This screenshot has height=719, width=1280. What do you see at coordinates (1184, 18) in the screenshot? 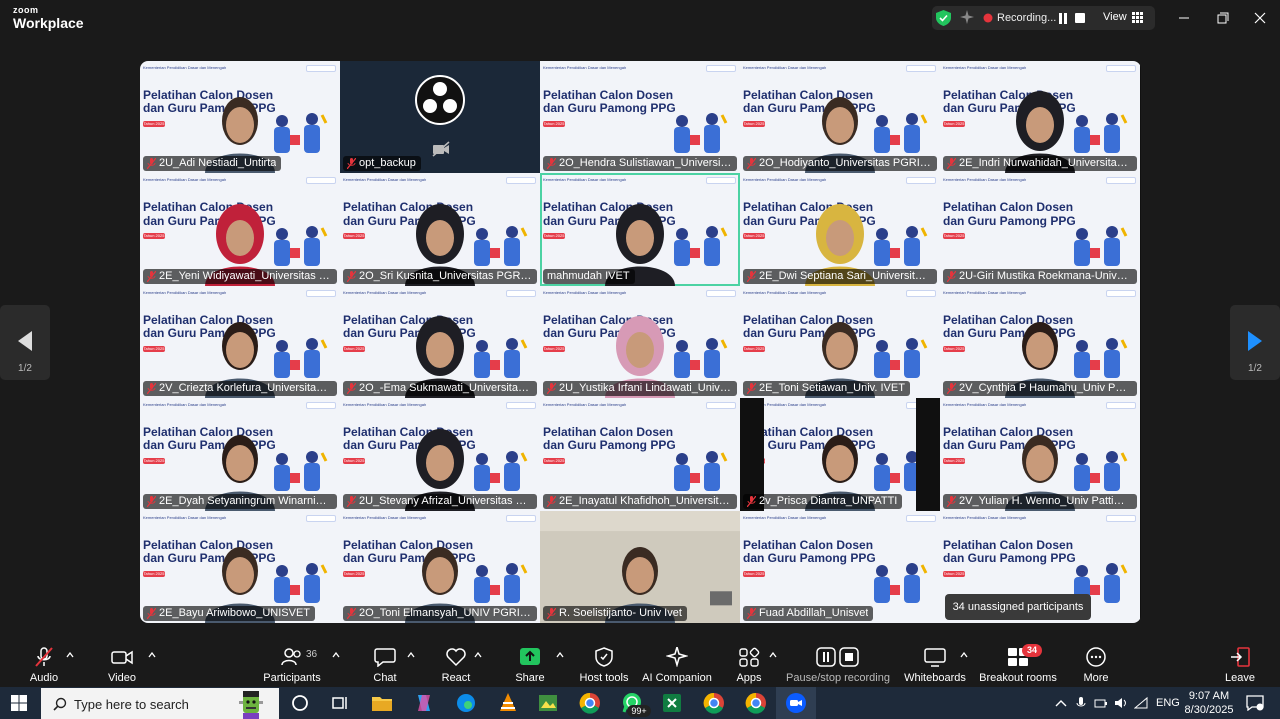
I see `minimize-icon` at bounding box center [1184, 18].